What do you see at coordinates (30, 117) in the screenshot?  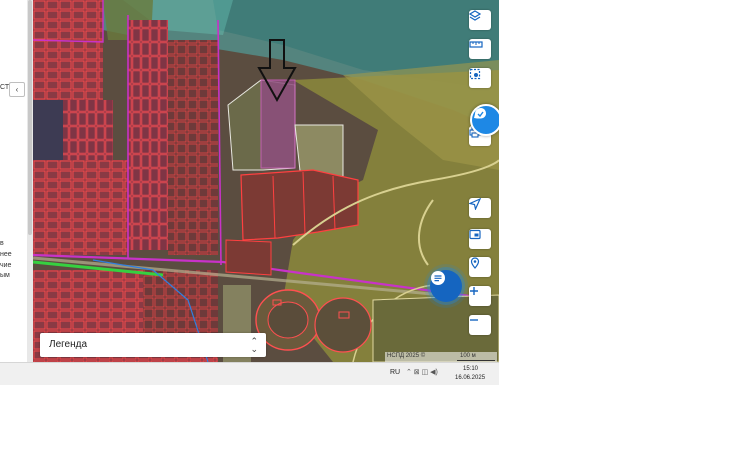 I see `side-panel-scrollbar-thumb` at bounding box center [30, 117].